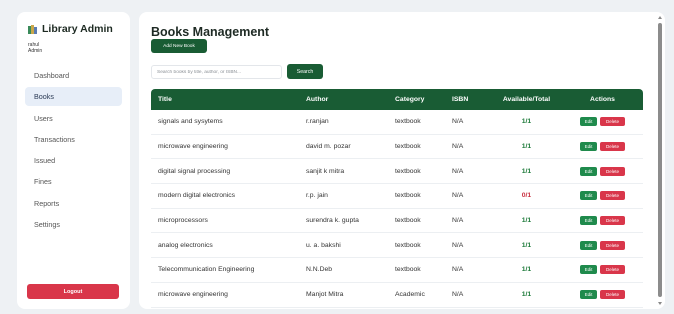 The height and width of the screenshot is (314, 674). I want to click on column-header-isbn: ISBN, so click(460, 99).